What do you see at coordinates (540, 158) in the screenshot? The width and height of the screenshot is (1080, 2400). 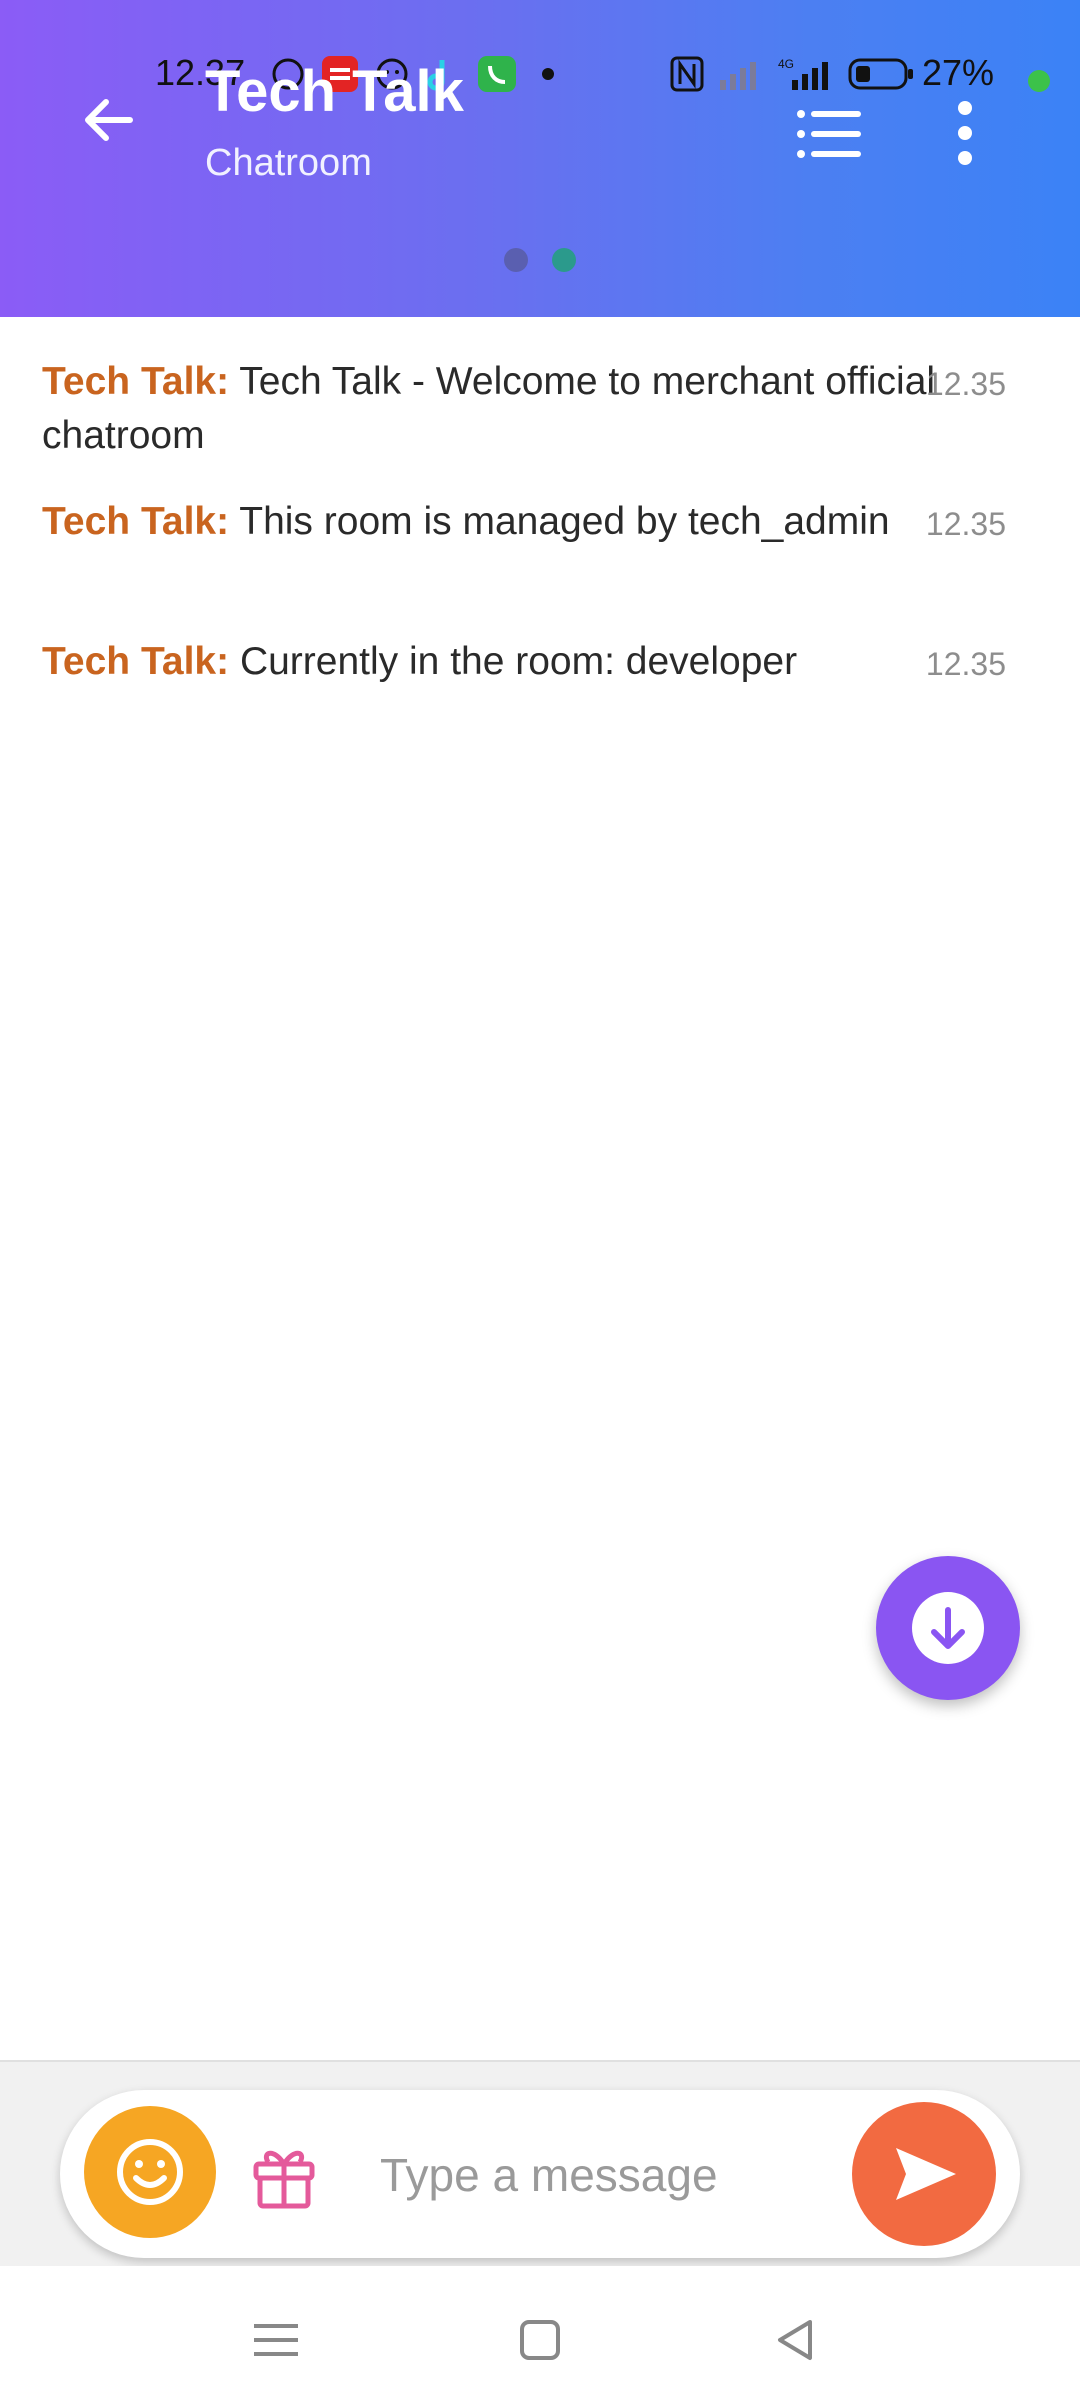 I see `chat-header: 12.37 4G 27% Tech Talk Chatroom` at bounding box center [540, 158].